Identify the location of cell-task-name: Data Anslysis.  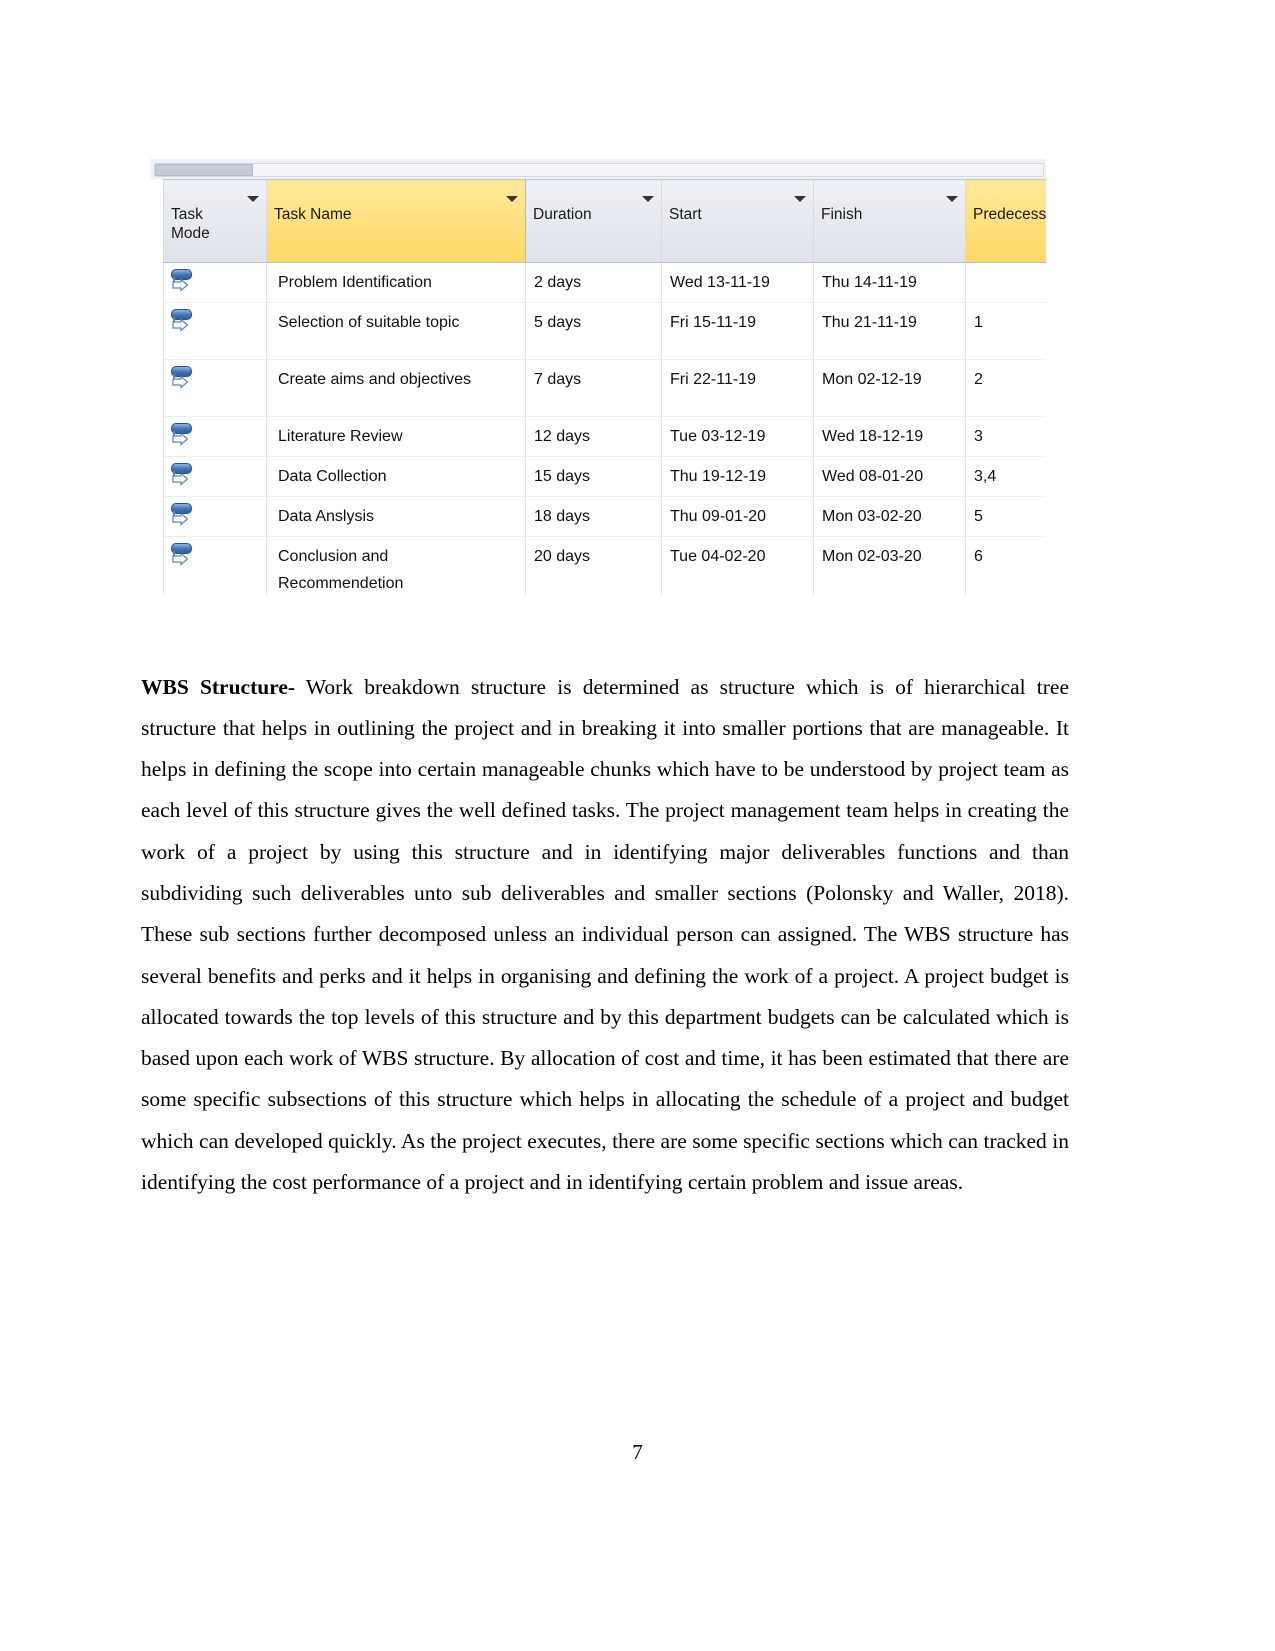
(396, 516).